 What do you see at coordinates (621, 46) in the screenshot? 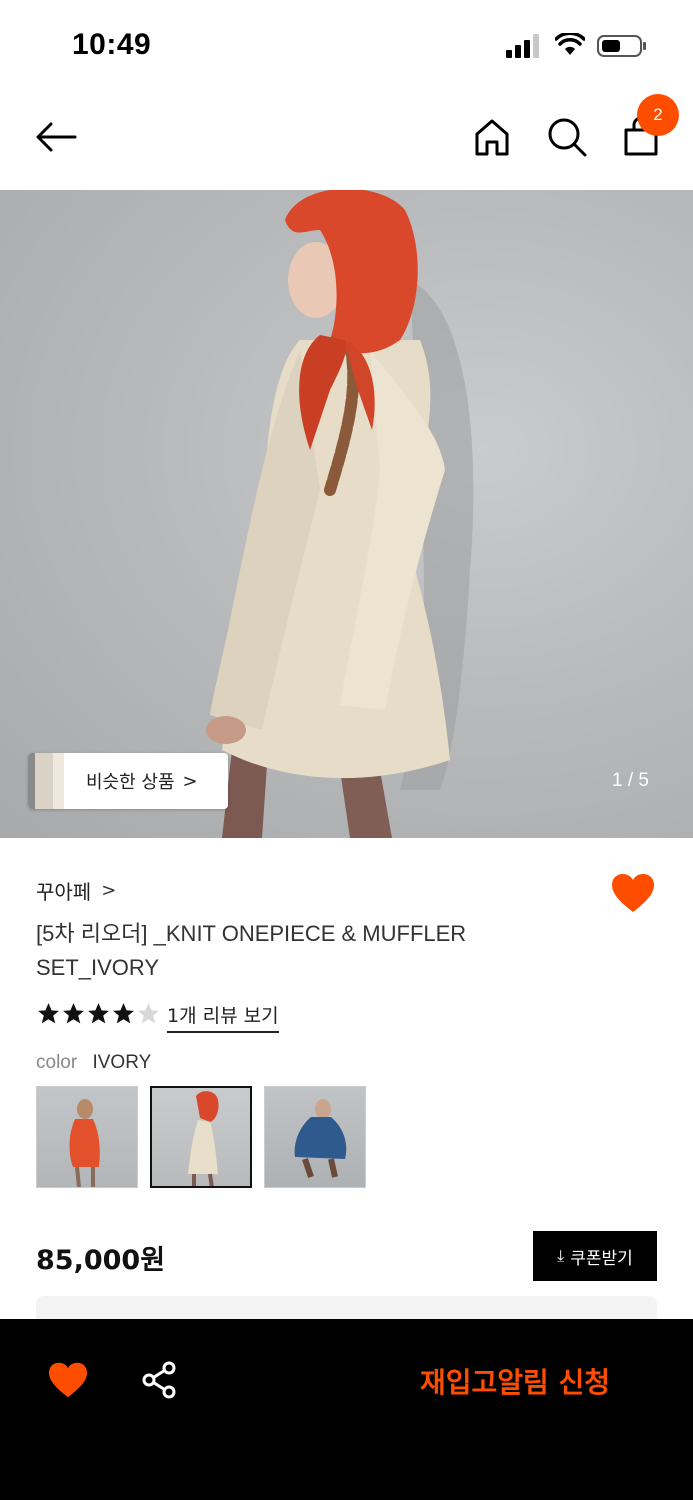
I see `battery-icon` at bounding box center [621, 46].